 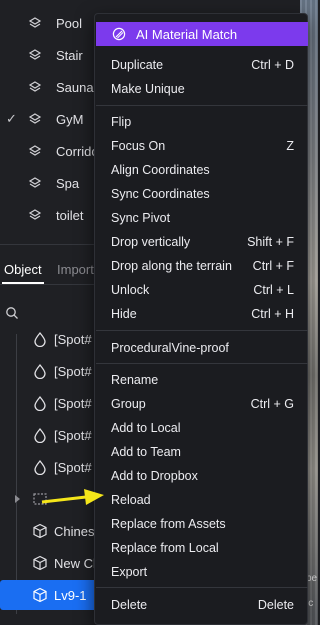 I want to click on menu-item-add-to-dropbox: Add to Dropbox, so click(x=202, y=476).